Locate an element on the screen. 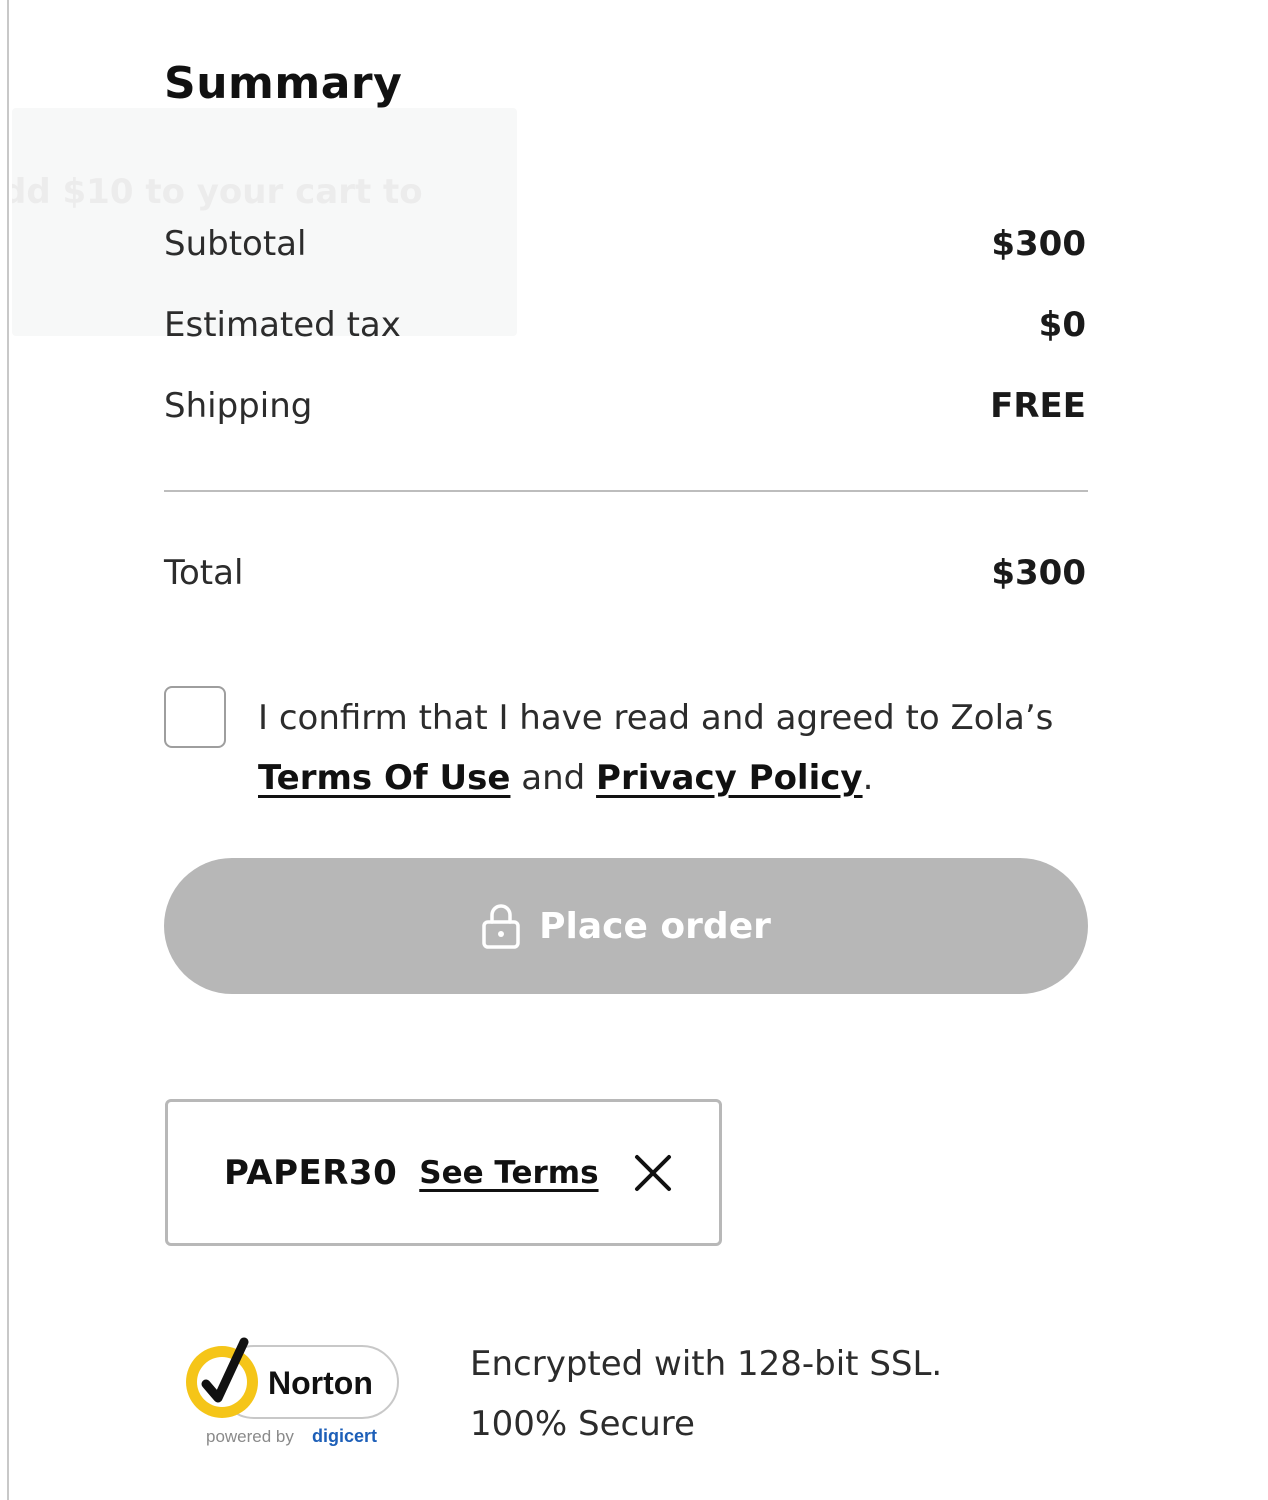  ssl-encryption-text: Encrypted with 128-bit SSL. is located at coordinates (706, 1364).